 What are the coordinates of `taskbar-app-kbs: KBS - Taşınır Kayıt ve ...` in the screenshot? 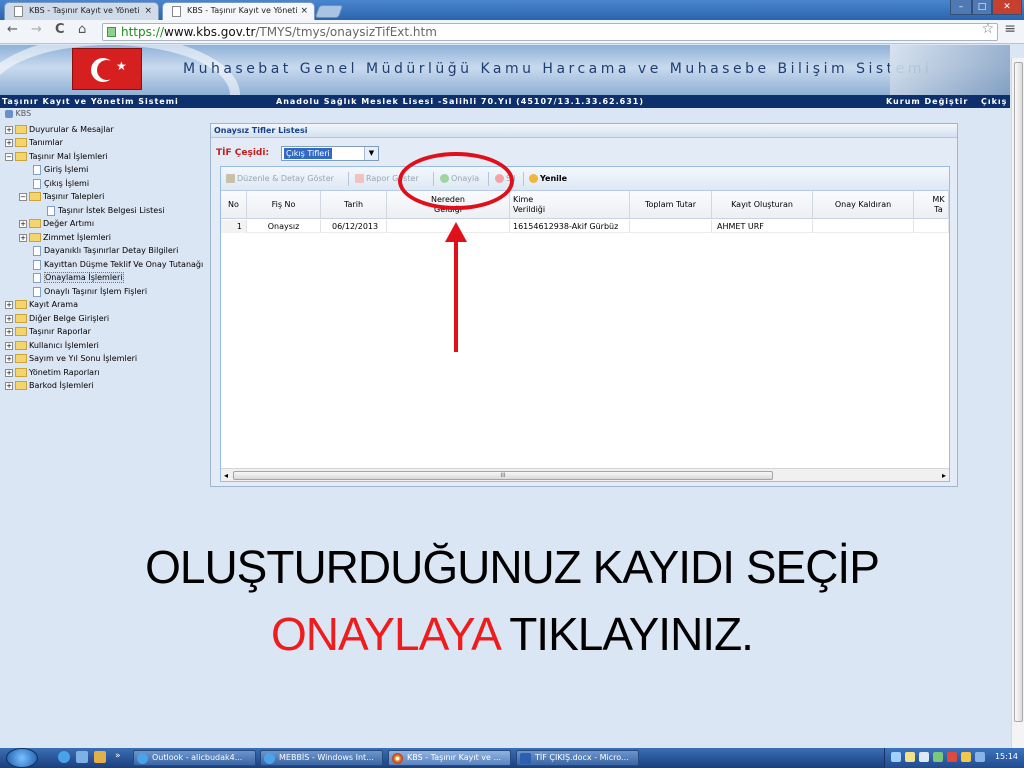 It's located at (449, 758).